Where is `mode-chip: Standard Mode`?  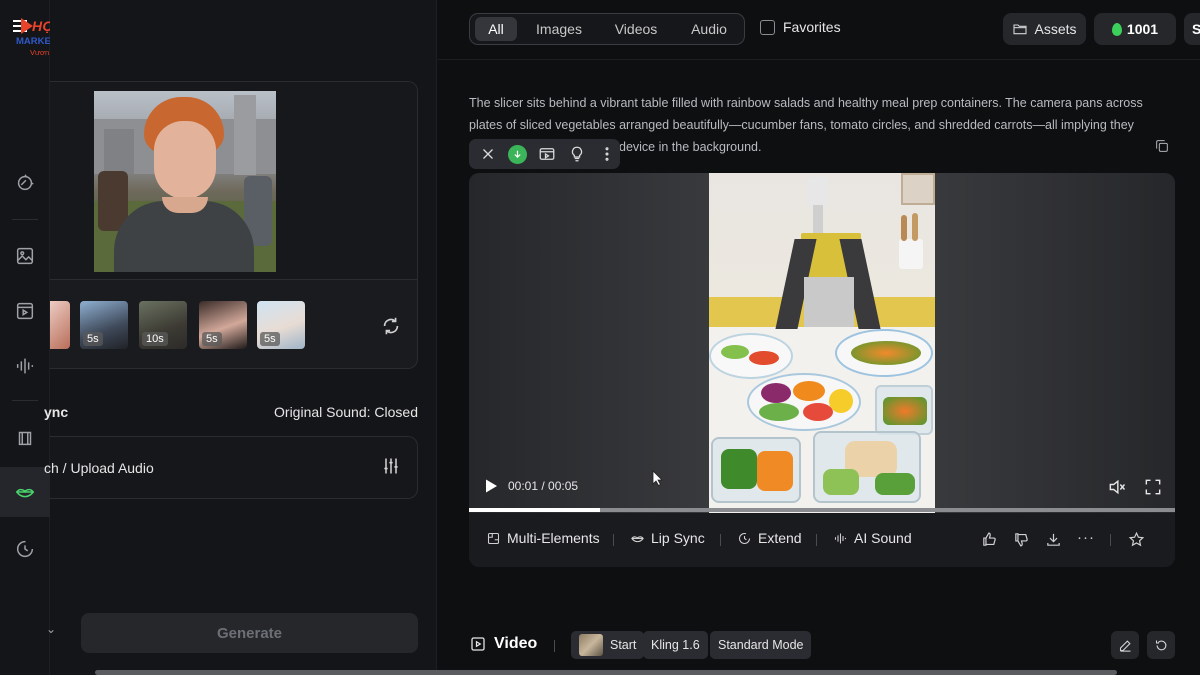
mode-chip: Standard Mode is located at coordinates (761, 645).